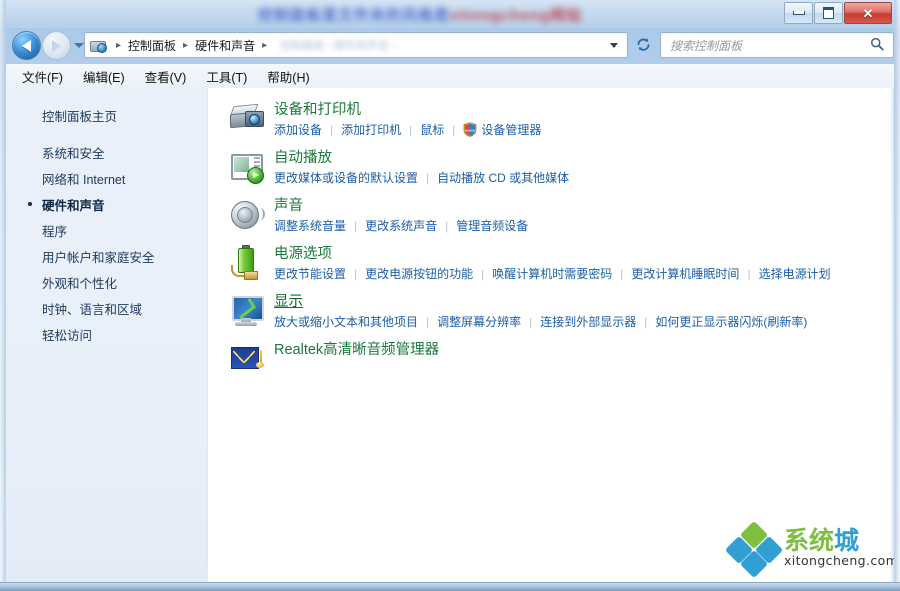 This screenshot has height=591, width=900. I want to click on brand-char-1: 系, so click(797, 540).